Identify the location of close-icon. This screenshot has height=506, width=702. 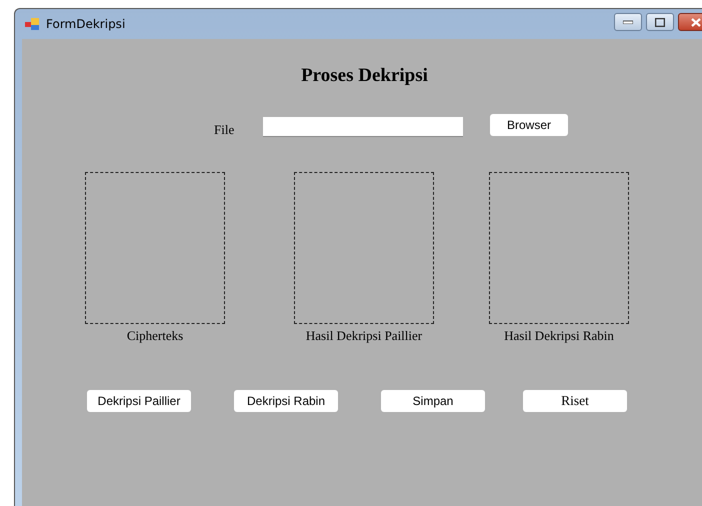
(696, 22).